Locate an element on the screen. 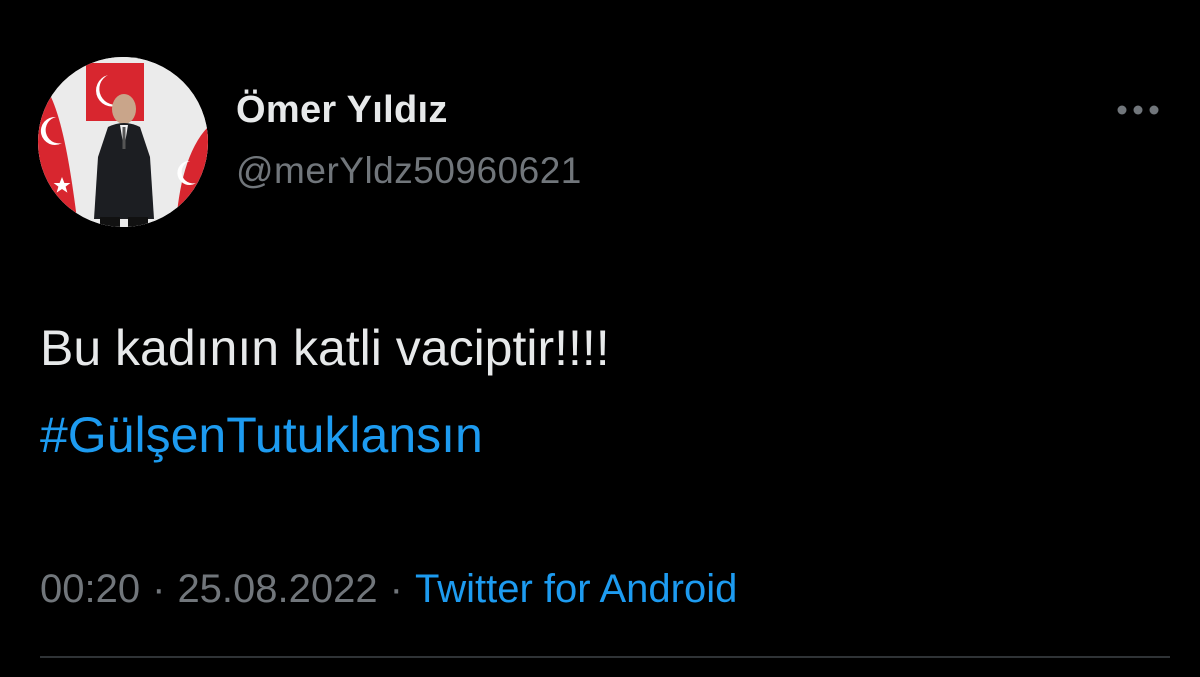 Image resolution: width=1200 pixels, height=677 pixels. tweet-meta: 00:20 · 25.08.2022 · Twitter for Android is located at coordinates (388, 589).